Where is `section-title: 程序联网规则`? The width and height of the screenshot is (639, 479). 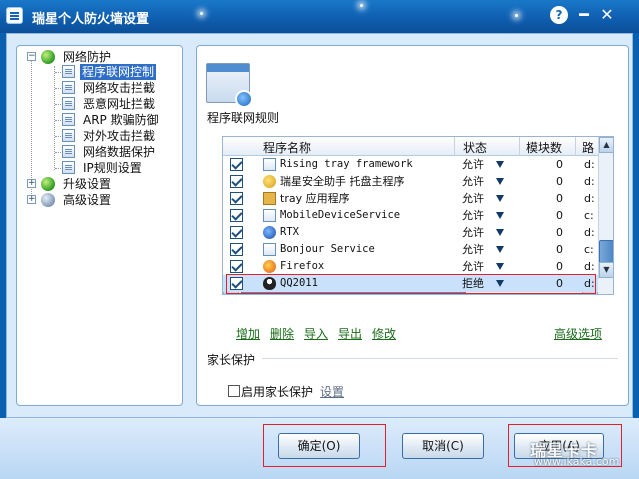
section-title: 程序联网规则 is located at coordinates (243, 118).